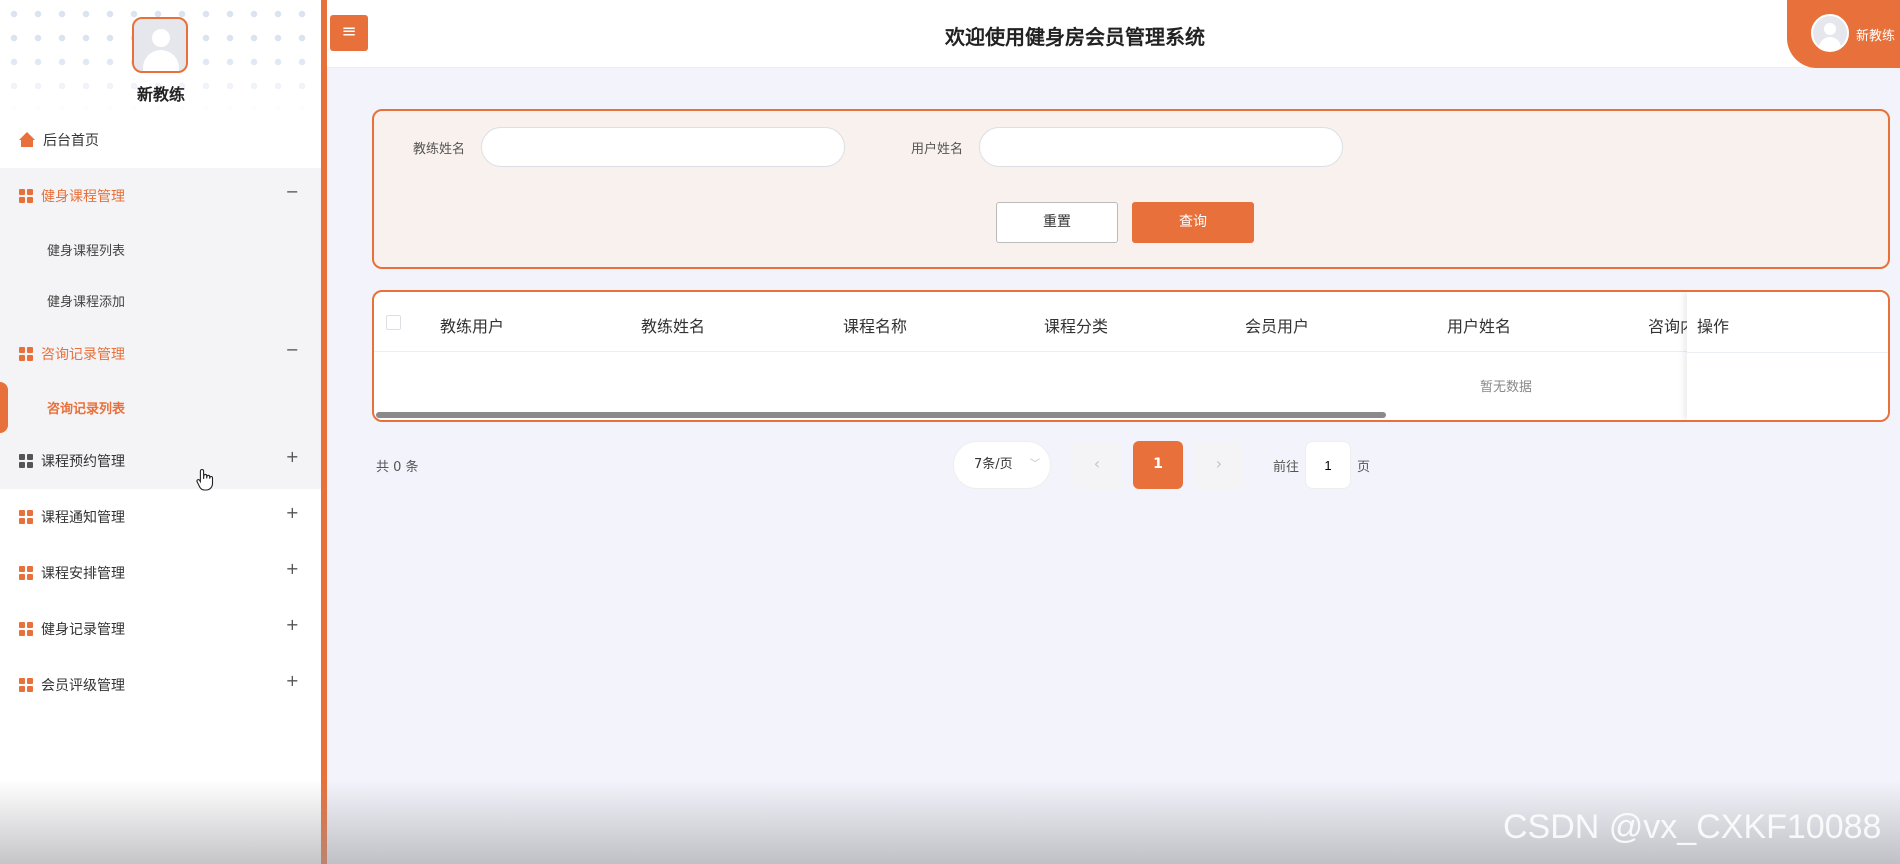 Image resolution: width=1900 pixels, height=864 pixels. Describe the element at coordinates (1035, 464) in the screenshot. I see `chevron-down-icon: ﹀` at that location.